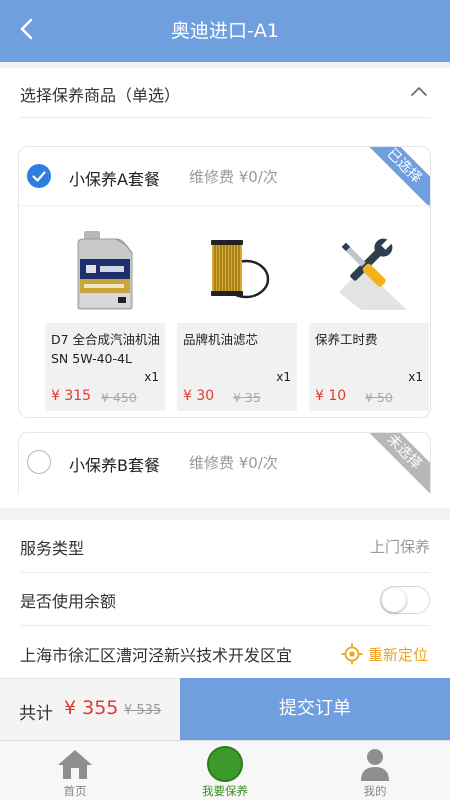 The height and width of the screenshot is (800, 450). I want to click on product-price: ¥ 30, so click(199, 396).